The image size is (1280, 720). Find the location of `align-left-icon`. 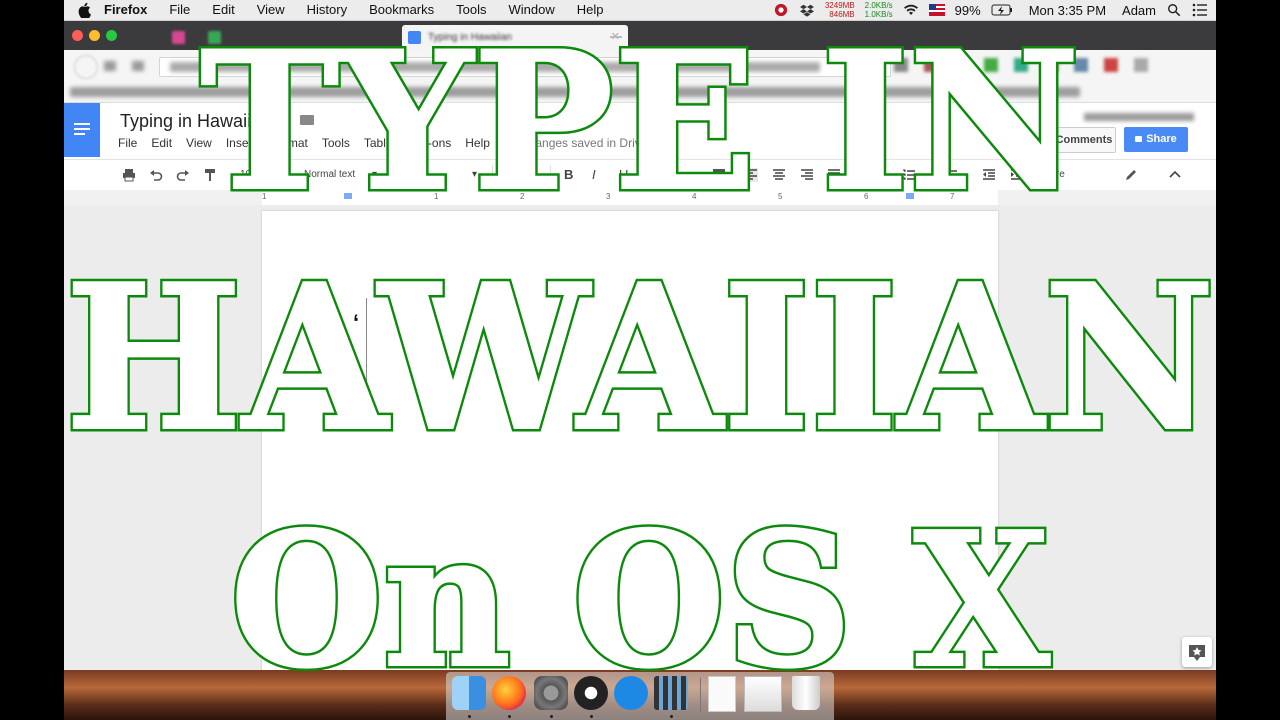

align-left-icon is located at coordinates (751, 175).